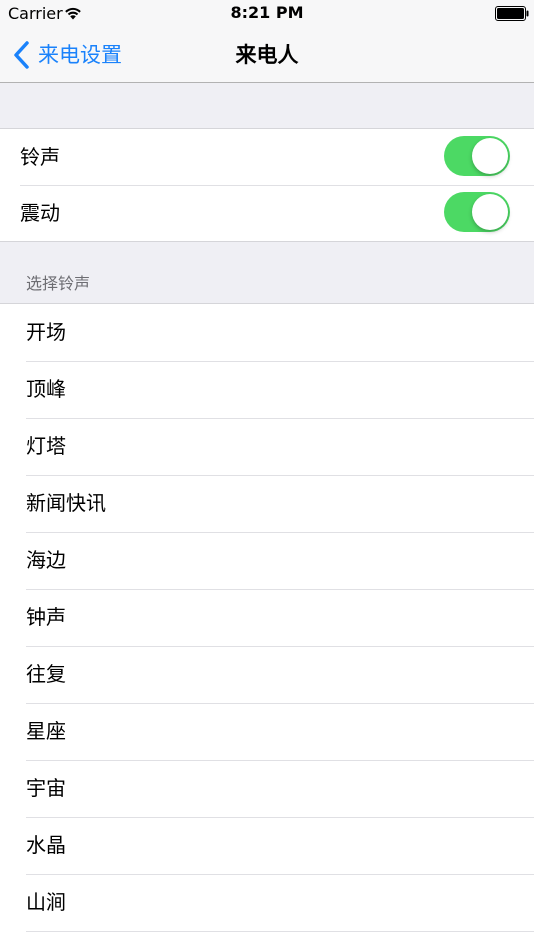 Image resolution: width=534 pixels, height=950 pixels. Describe the element at coordinates (267, 446) in the screenshot. I see `ringtone-list-item: 灯塔` at that location.